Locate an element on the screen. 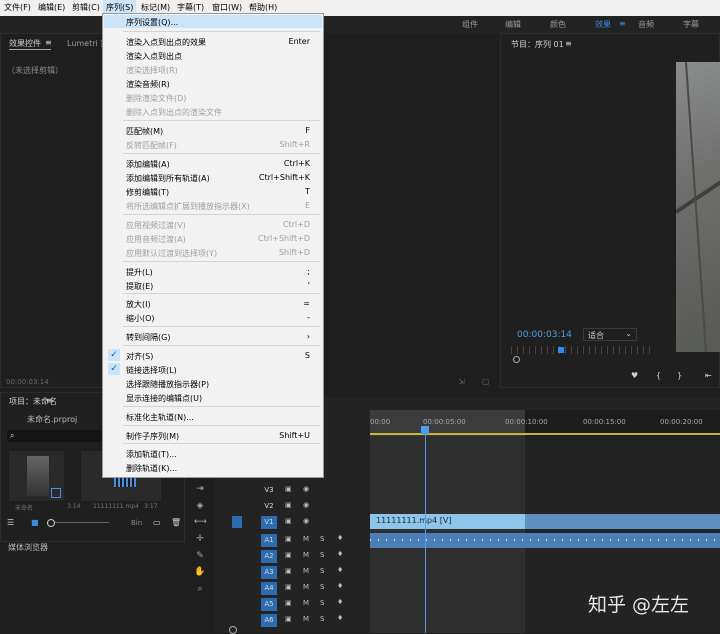 The width and height of the screenshot is (720, 634). track-label: V2 is located at coordinates (269, 506).